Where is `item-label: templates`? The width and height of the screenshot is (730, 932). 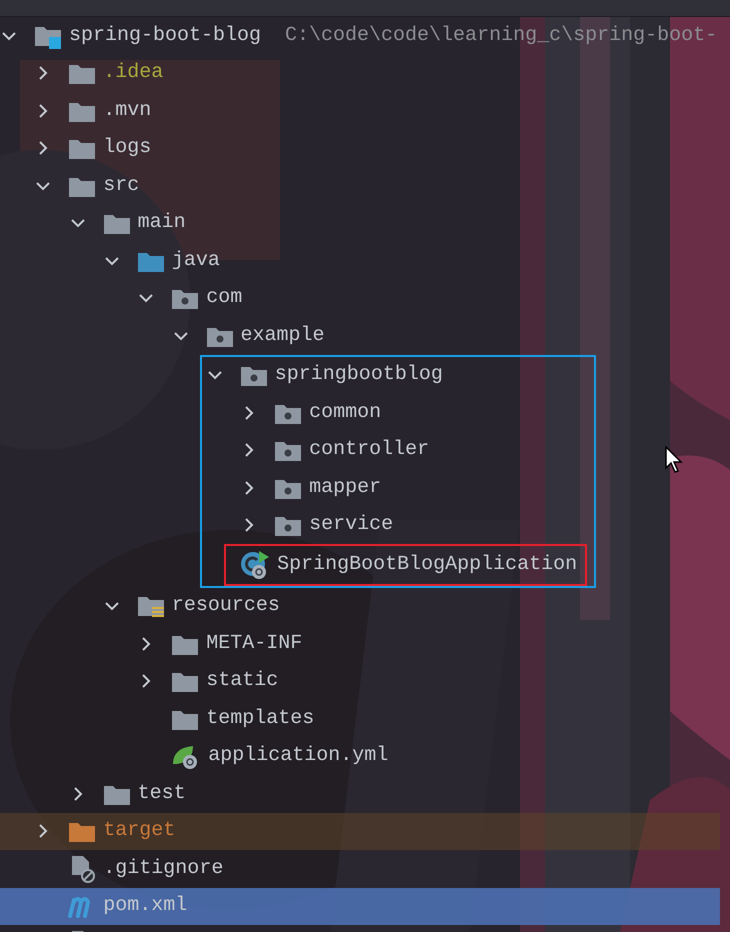 item-label: templates is located at coordinates (260, 719).